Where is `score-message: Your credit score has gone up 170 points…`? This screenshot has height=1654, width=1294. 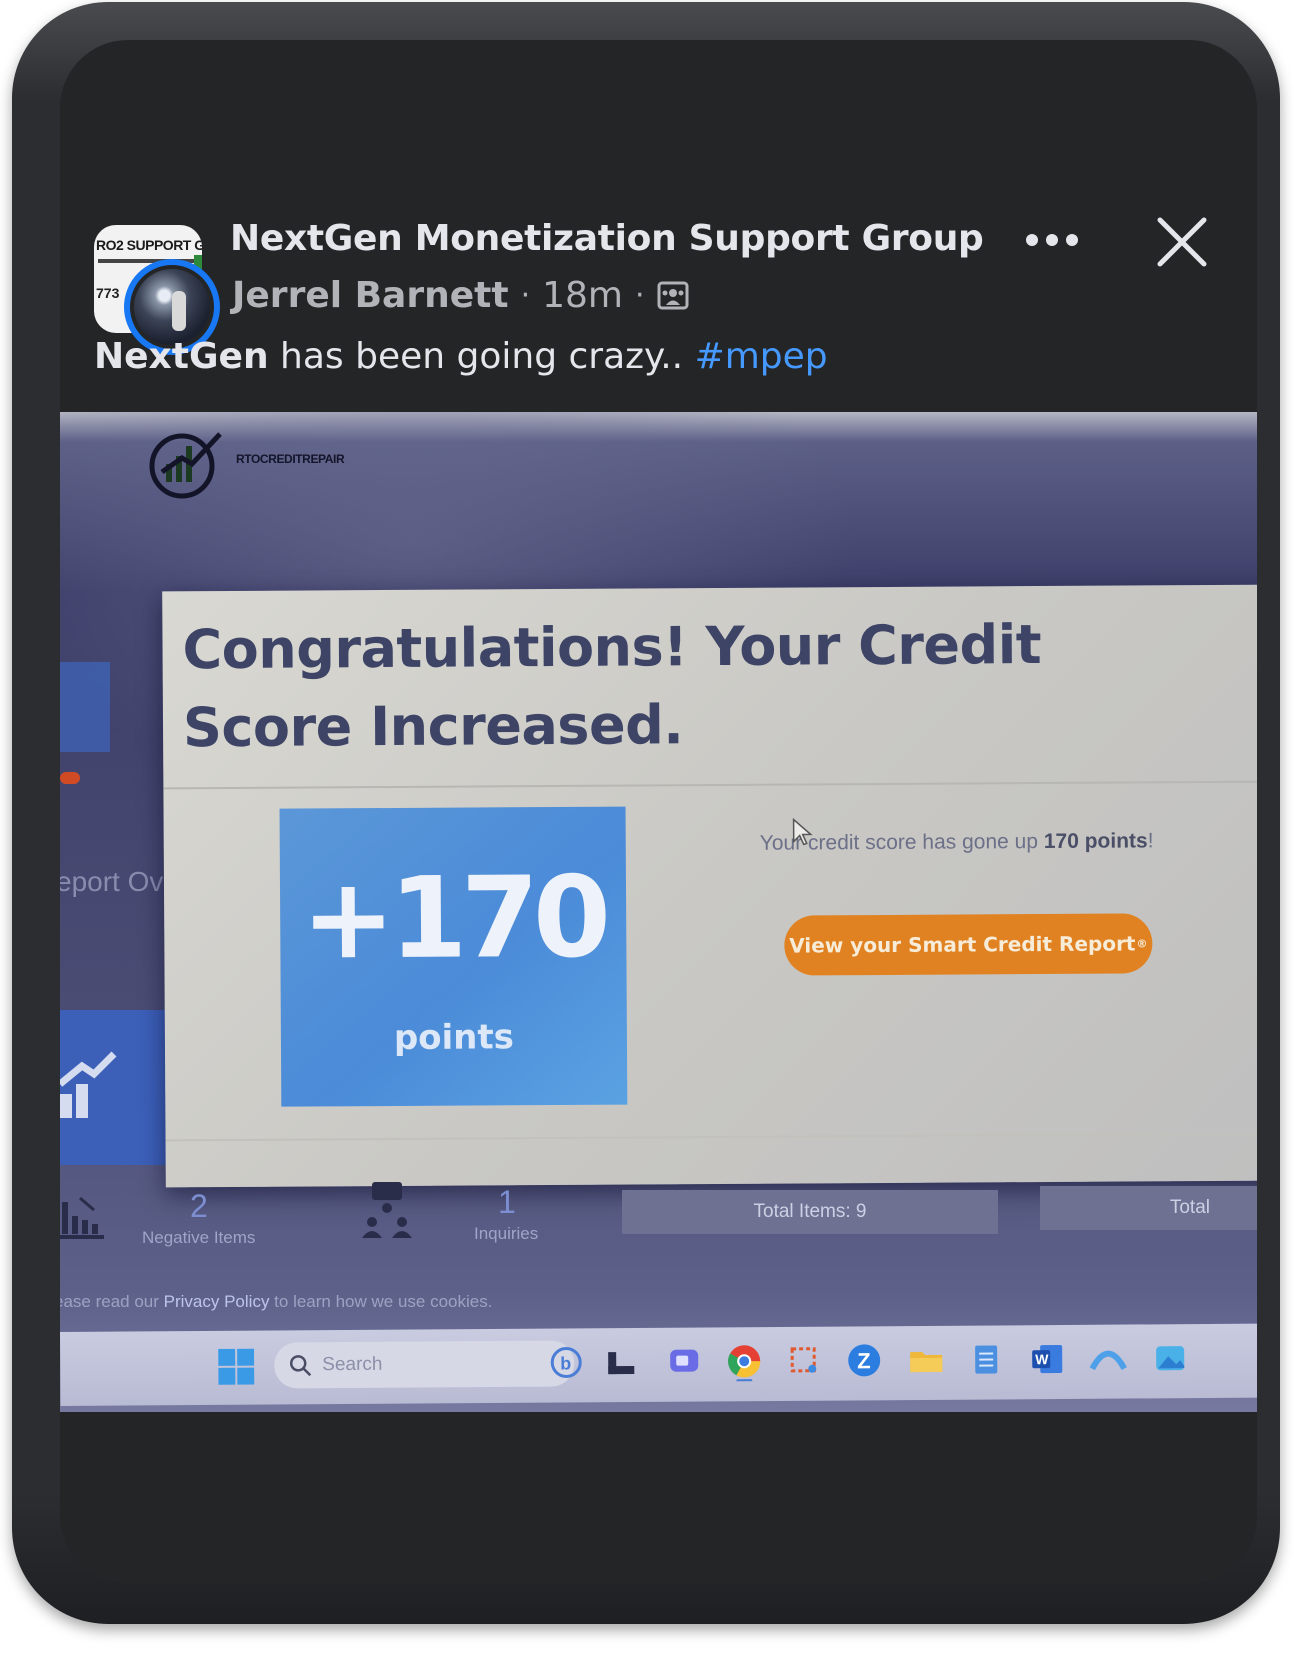
score-message: Your credit score has gone up 170 points… is located at coordinates (957, 842).